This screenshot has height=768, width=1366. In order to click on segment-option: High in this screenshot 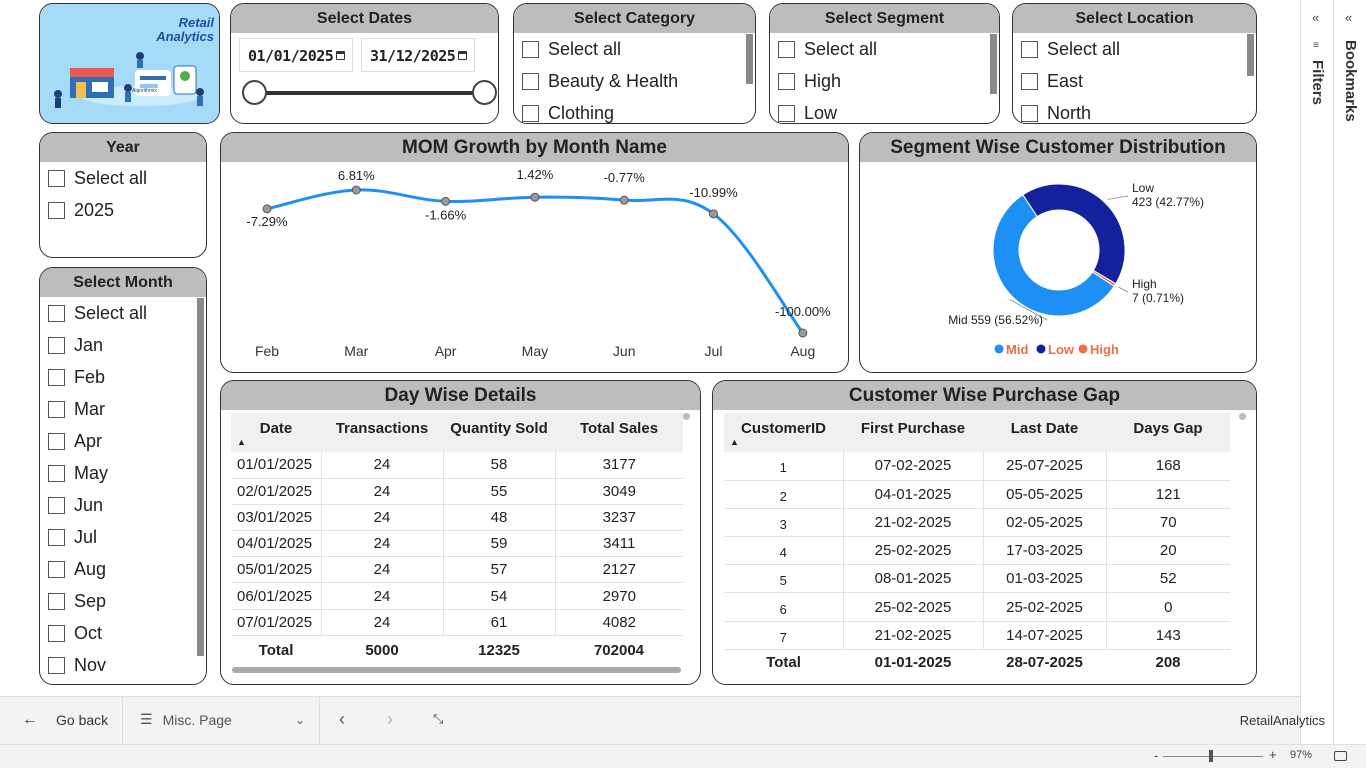, I will do `click(884, 81)`.